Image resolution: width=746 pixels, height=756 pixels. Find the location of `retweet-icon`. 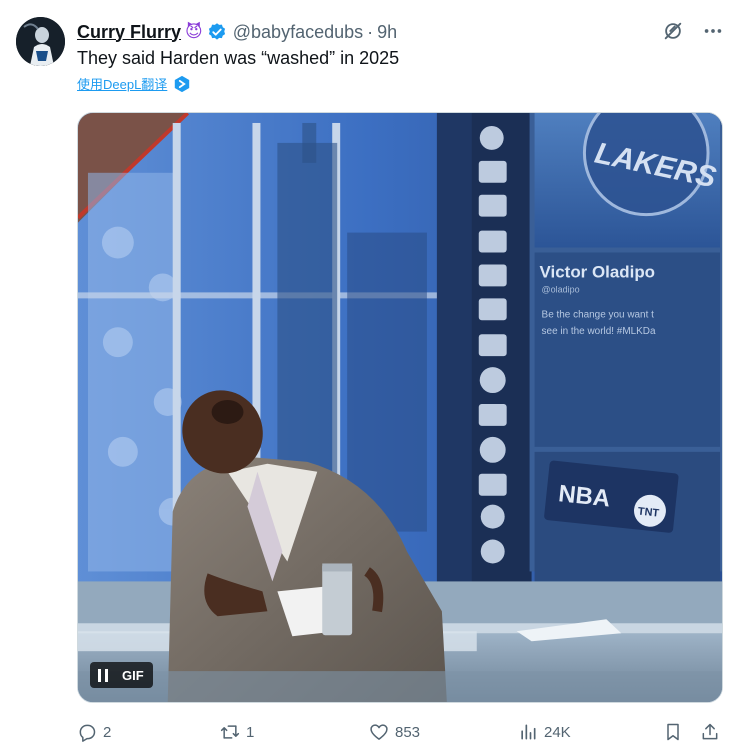

retweet-icon is located at coordinates (230, 732).